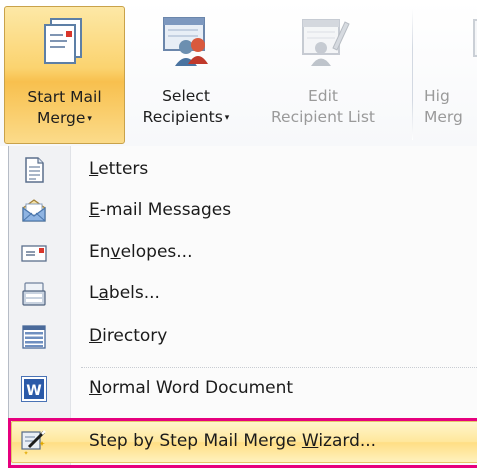 Image resolution: width=477 pixels, height=473 pixels. Describe the element at coordinates (186, 96) in the screenshot. I see `select-recipients-line1: Select` at that location.